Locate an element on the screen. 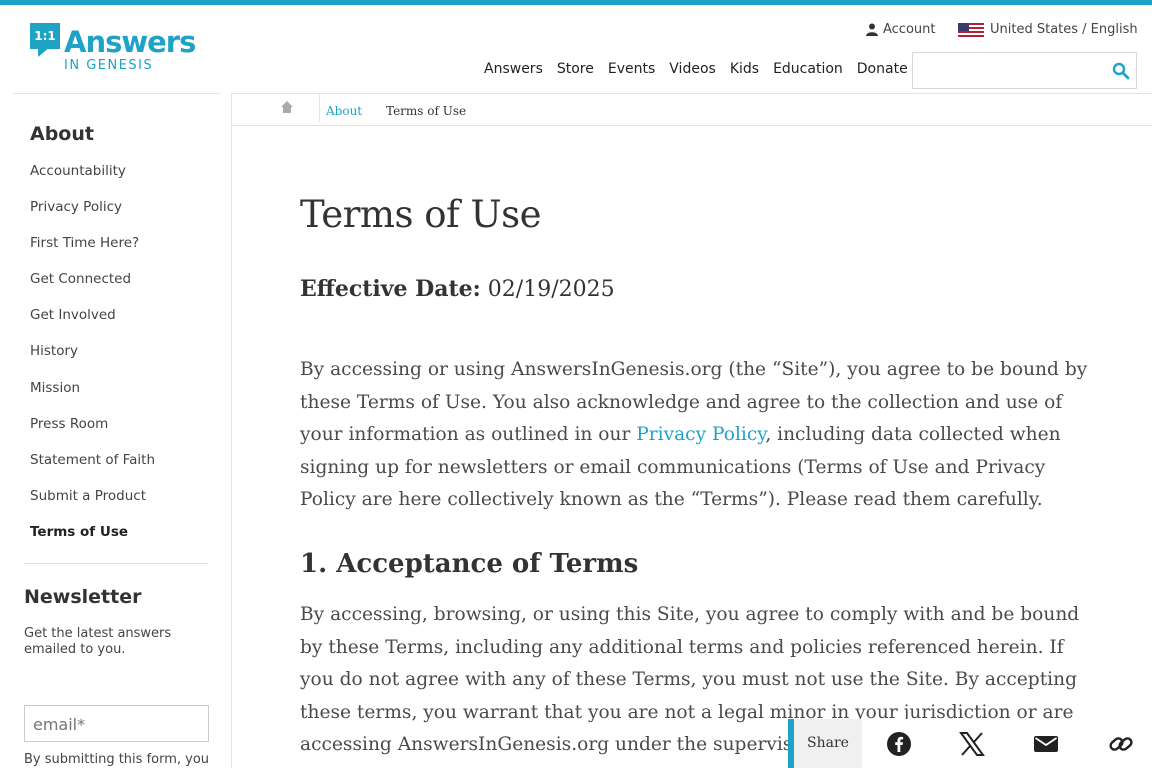 Image resolution: width=1152 pixels, height=768 pixels. language-selector: United States / English is located at coordinates (1048, 29).